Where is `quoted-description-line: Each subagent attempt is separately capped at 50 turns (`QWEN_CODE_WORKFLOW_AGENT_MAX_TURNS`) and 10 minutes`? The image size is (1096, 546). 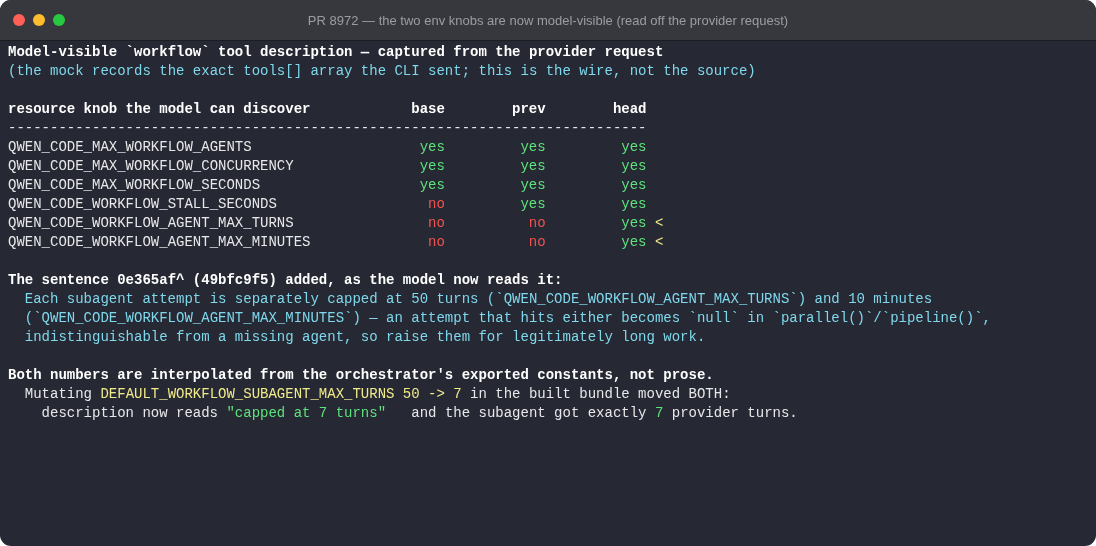
quoted-description-line: Each subagent attempt is separately capped at 50 turns (`QWEN_CODE_WORKFLOW_AGENT_MAX_TURNS`) and 10 minutes is located at coordinates (478, 299).